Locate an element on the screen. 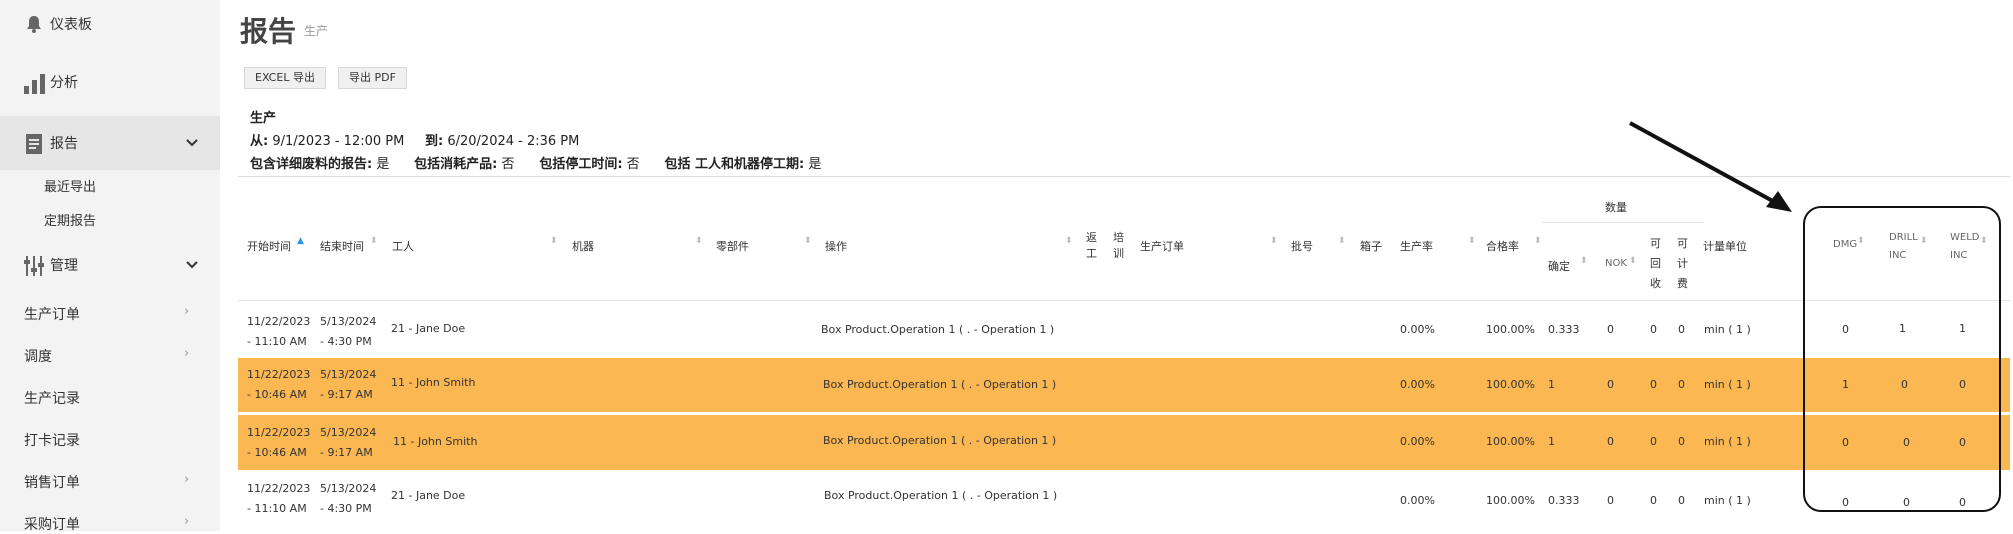 The width and height of the screenshot is (2013, 534). cell-pass-rate: 100.00% is located at coordinates (1510, 441).